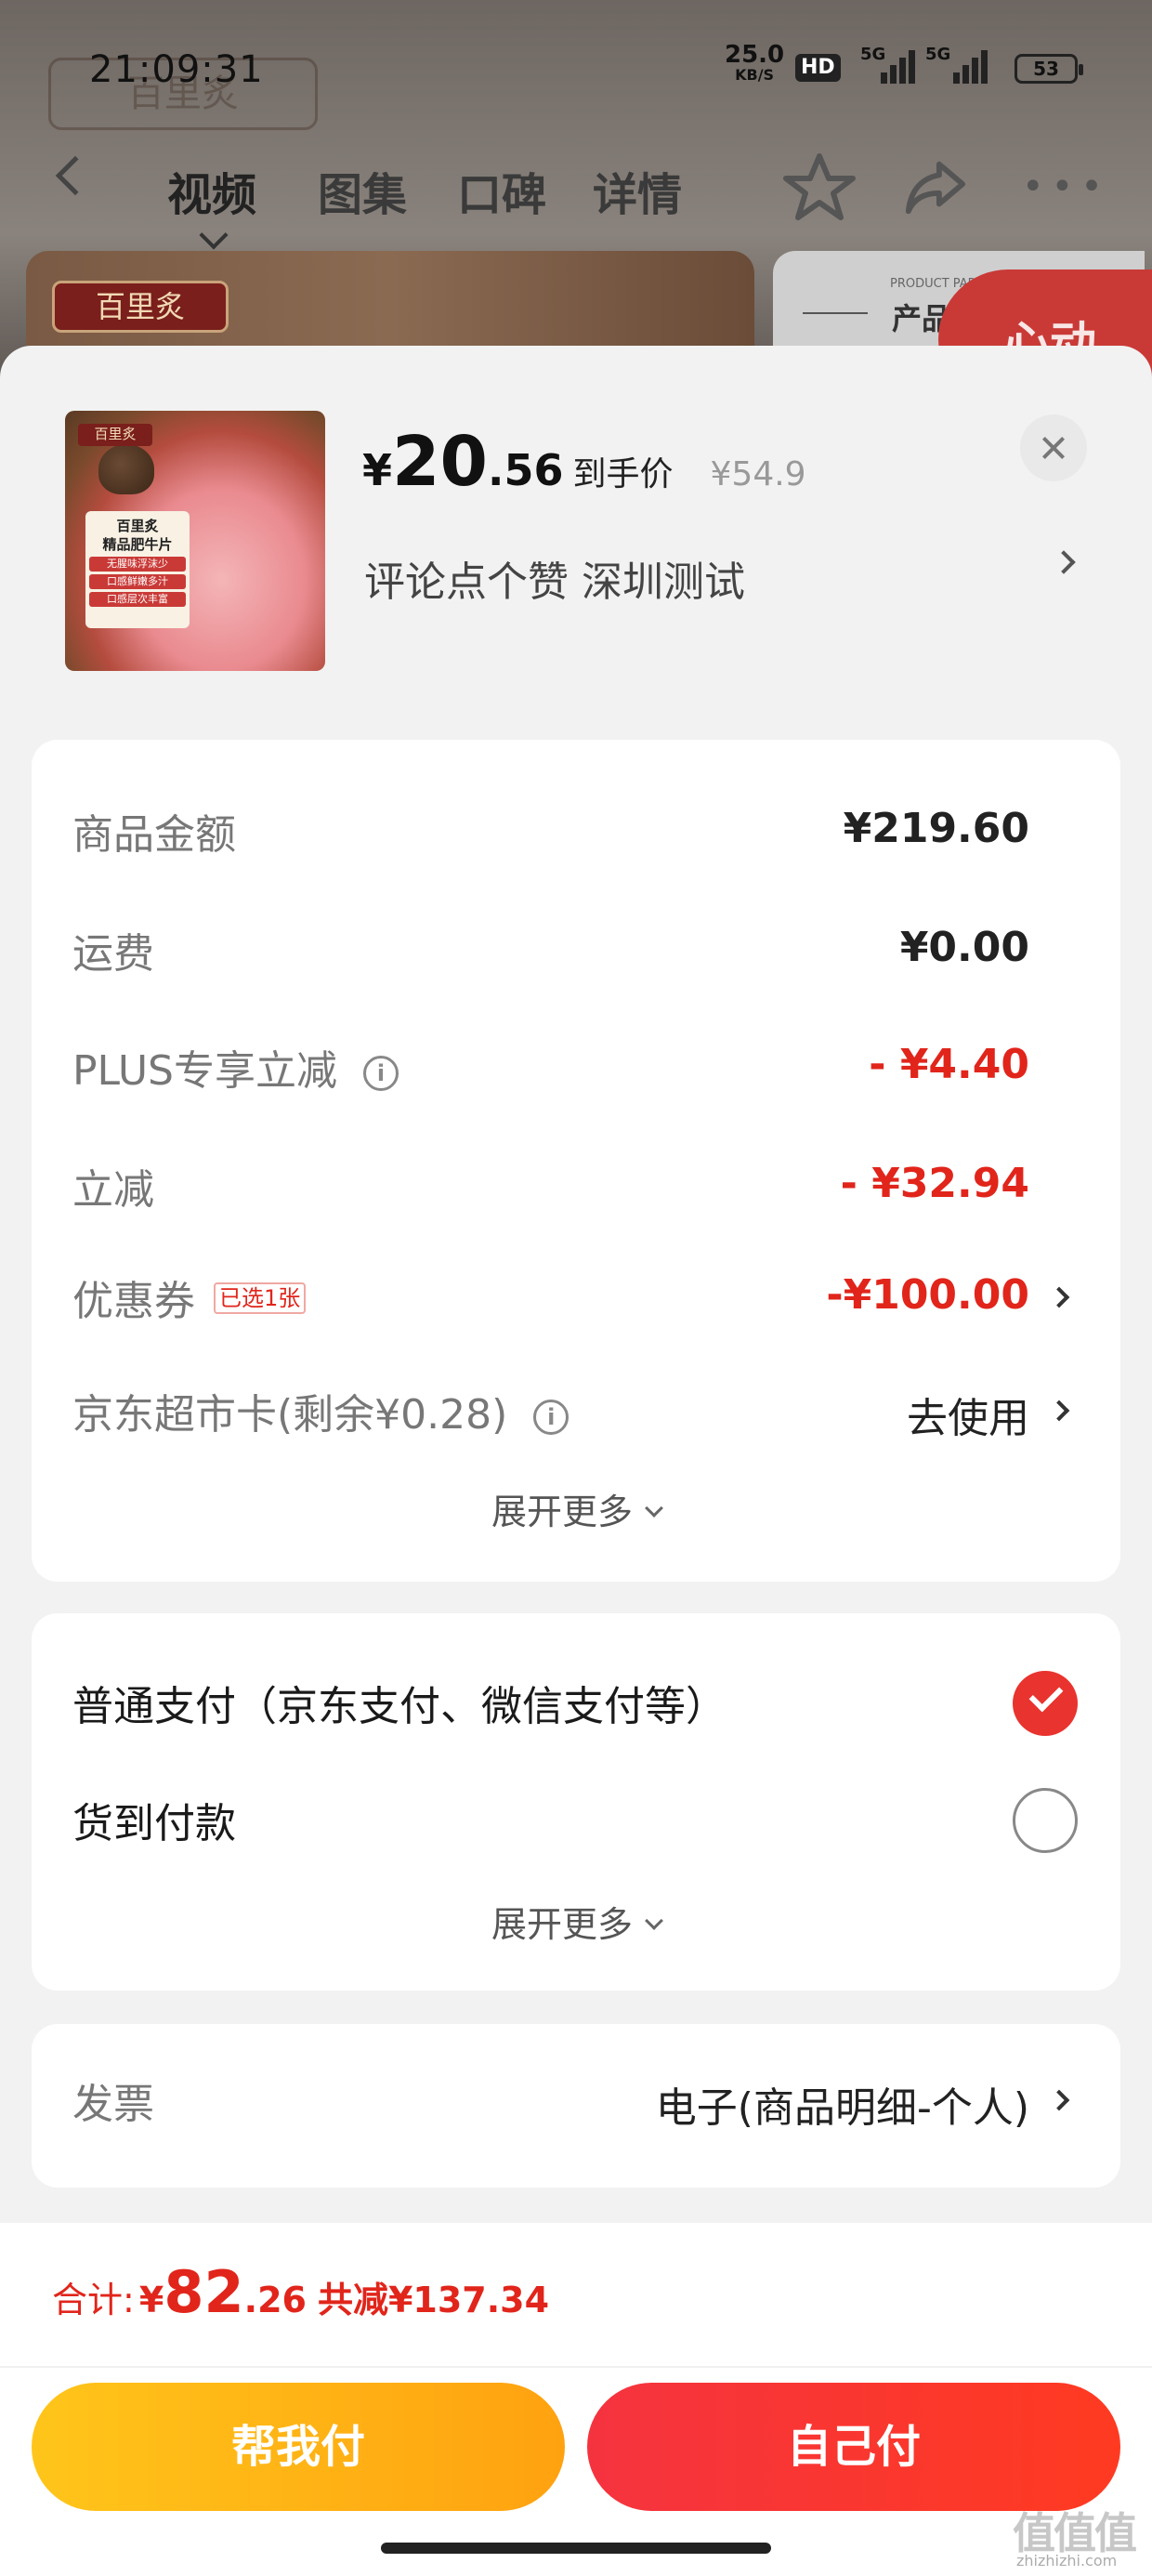 This screenshot has width=1152, height=2576. I want to click on row-value: -¥100.00, so click(927, 1295).